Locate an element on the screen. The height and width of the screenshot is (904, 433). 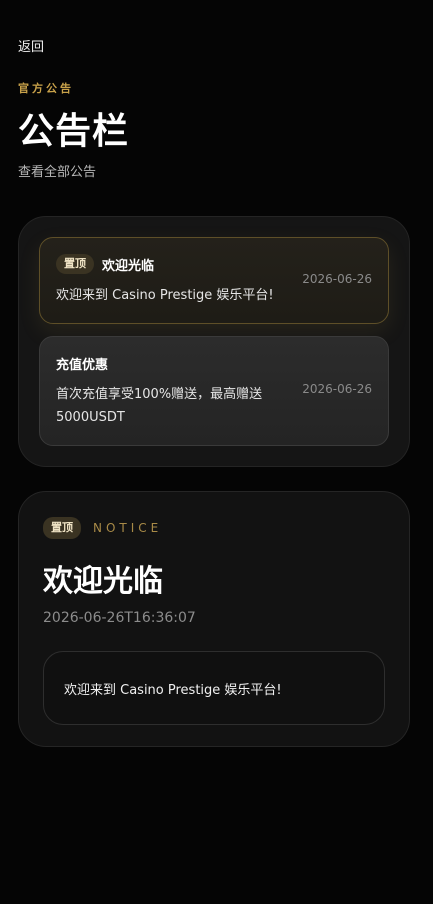
notice-item-body: 首次充值享受100%赠送，最高赠送5000USDT is located at coordinates (159, 406).